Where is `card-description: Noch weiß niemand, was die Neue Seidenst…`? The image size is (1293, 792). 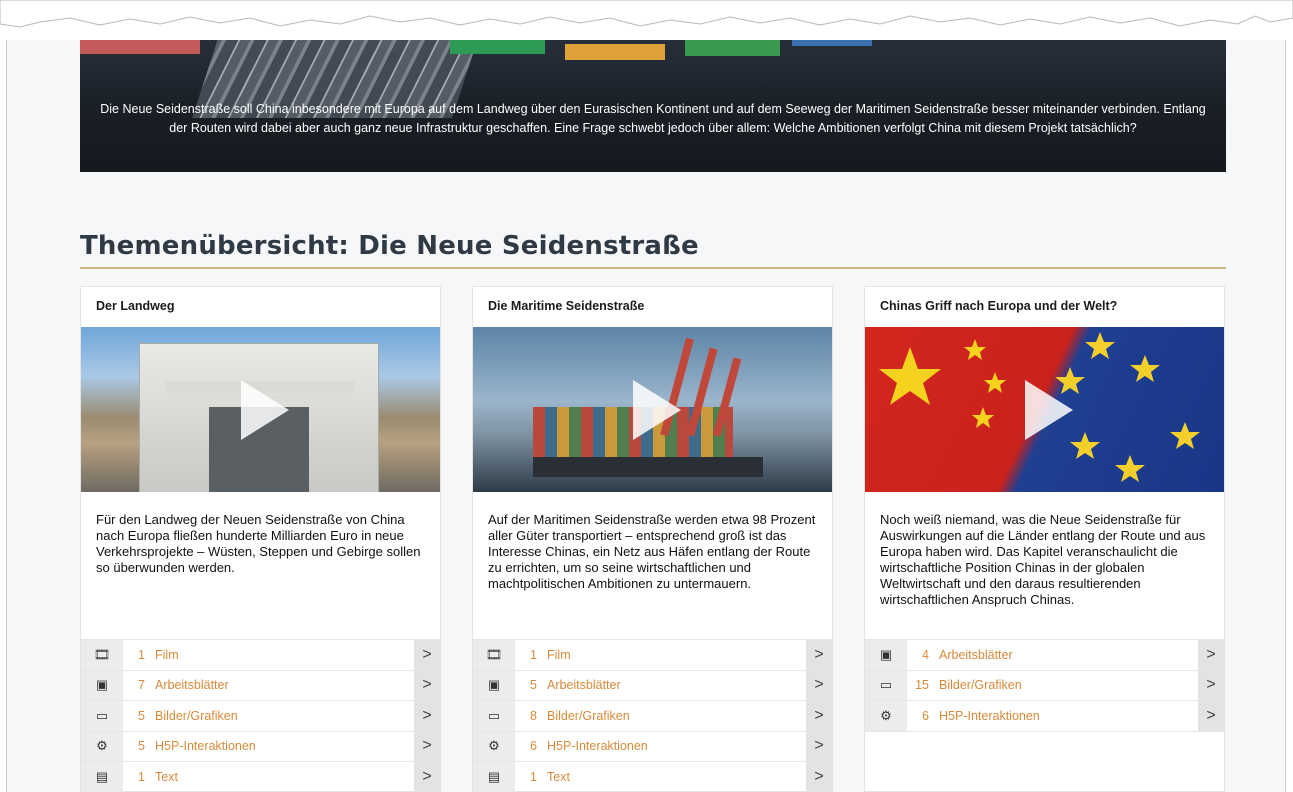 card-description: Noch weiß niemand, was die Neue Seidenst… is located at coordinates (1043, 559).